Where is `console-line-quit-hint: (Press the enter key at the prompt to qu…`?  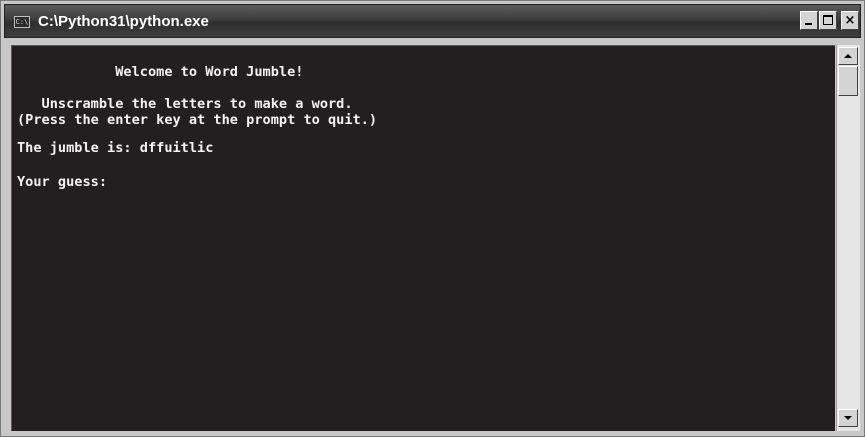
console-line-quit-hint: (Press the enter key at the prompt to qu… is located at coordinates (197, 120).